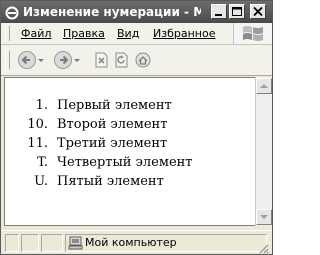 Image resolution: width=320 pixels, height=255 pixels. Describe the element at coordinates (110, 181) in the screenshot. I see `list-item-text: Пятый элемент` at that location.